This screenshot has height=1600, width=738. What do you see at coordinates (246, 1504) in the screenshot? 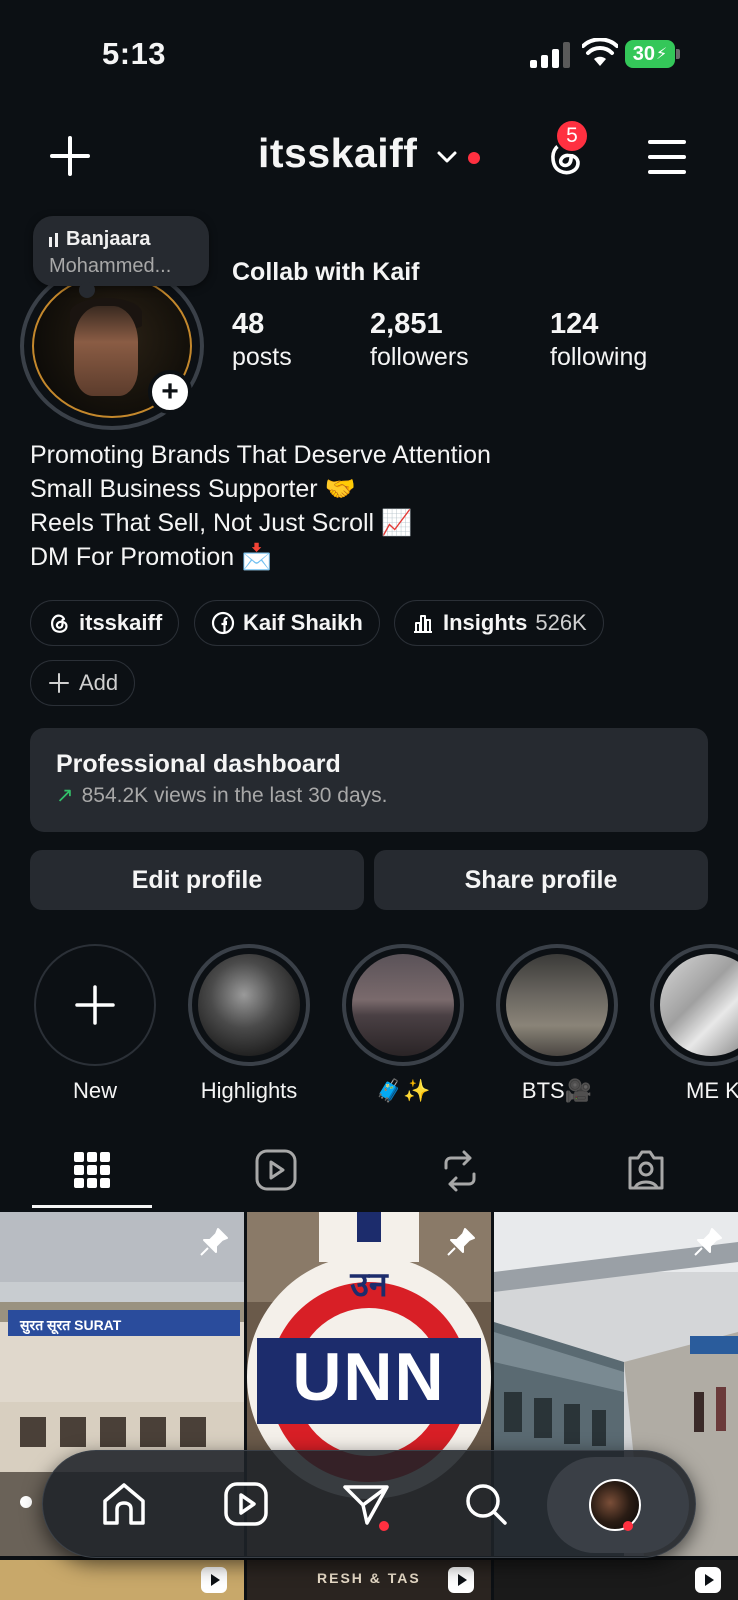
I see `reels-icon` at bounding box center [246, 1504].